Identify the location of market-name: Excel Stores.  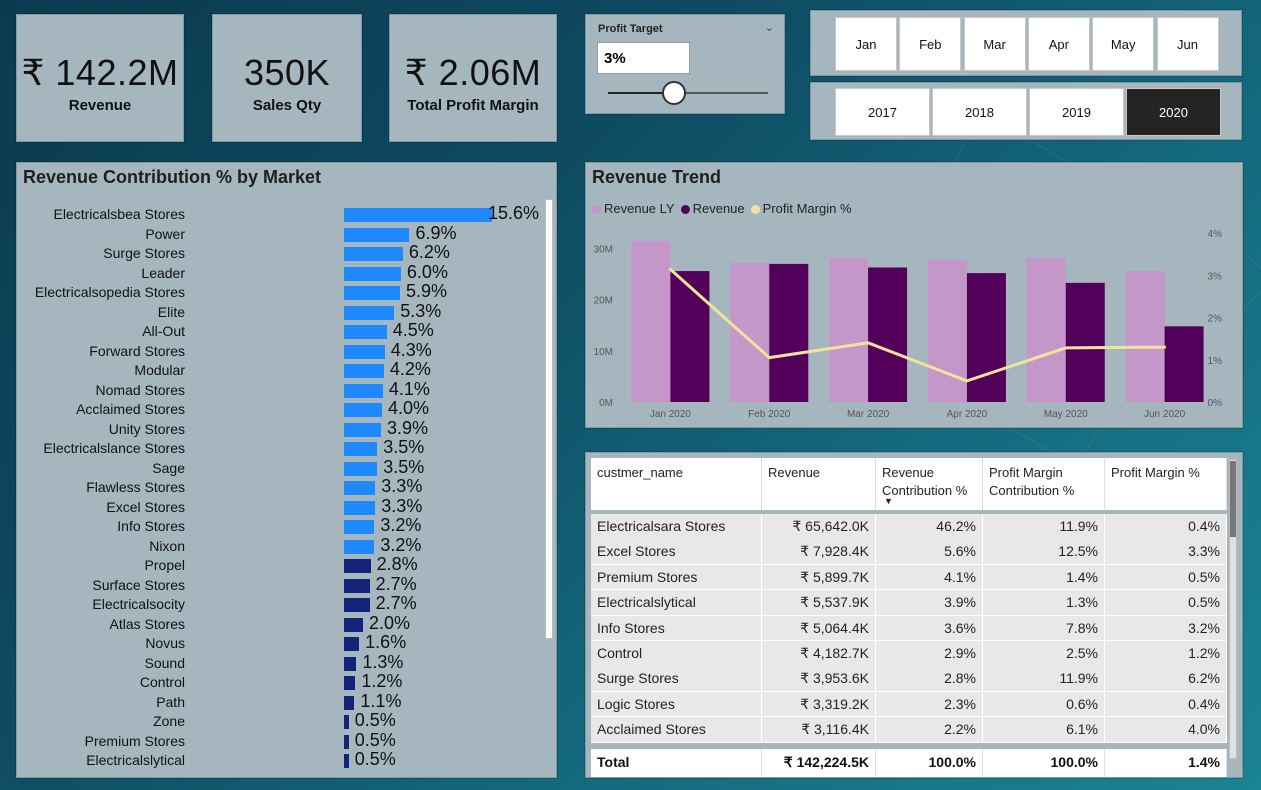
(145, 506).